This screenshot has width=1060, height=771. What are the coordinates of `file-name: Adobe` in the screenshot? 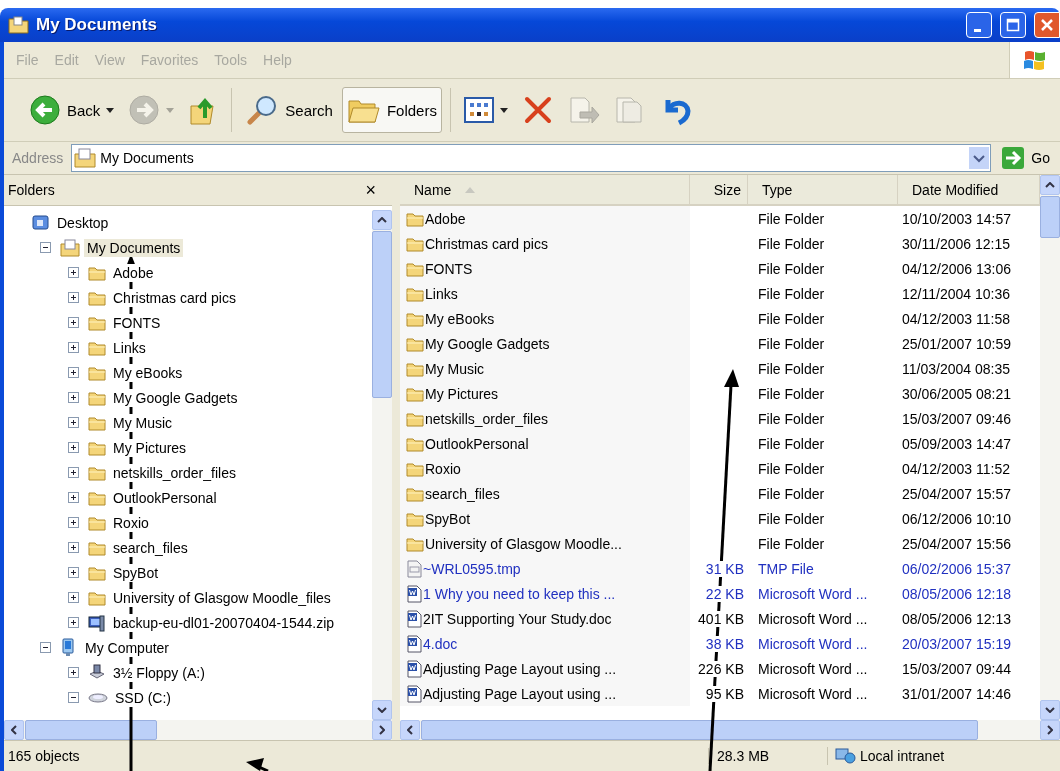 It's located at (445, 218).